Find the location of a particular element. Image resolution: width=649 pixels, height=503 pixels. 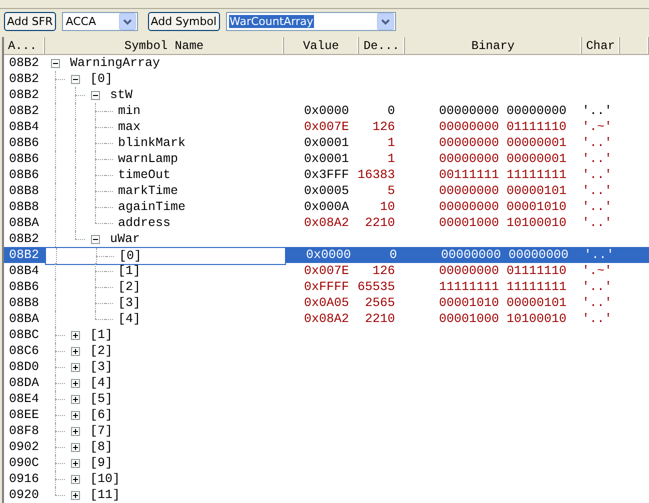

symbol-name: [11] is located at coordinates (102, 495).